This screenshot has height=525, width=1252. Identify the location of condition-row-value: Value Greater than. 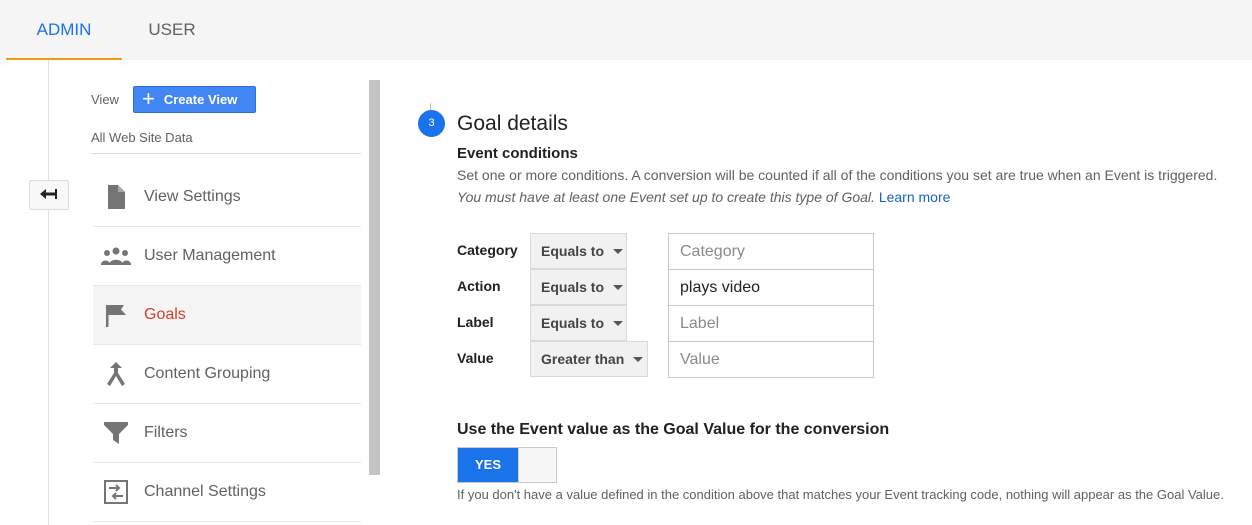
(667, 359).